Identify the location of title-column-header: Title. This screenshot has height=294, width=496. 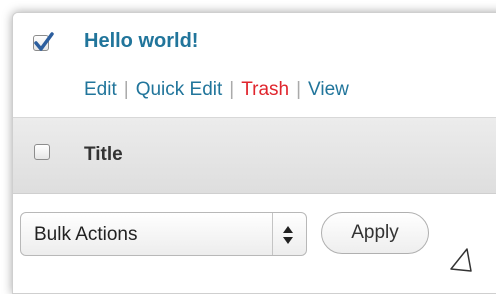
(103, 155).